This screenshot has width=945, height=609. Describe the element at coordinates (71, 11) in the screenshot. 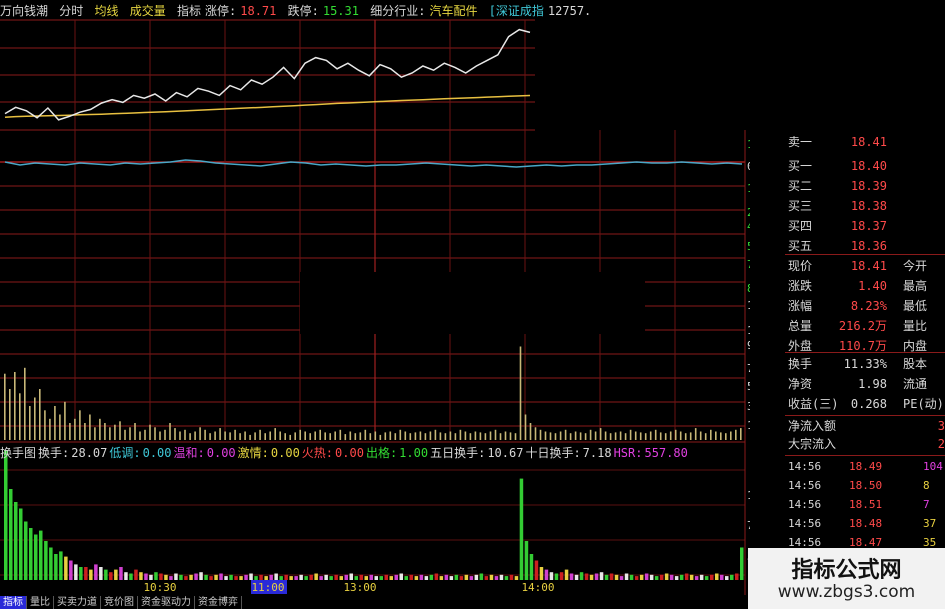

I see `tab-fenshi: 分时` at that location.